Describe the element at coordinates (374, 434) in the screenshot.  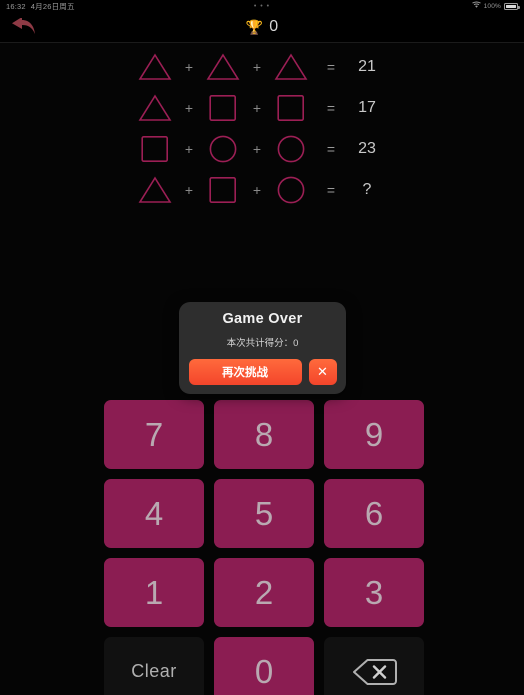
I see `key-9: 9` at that location.